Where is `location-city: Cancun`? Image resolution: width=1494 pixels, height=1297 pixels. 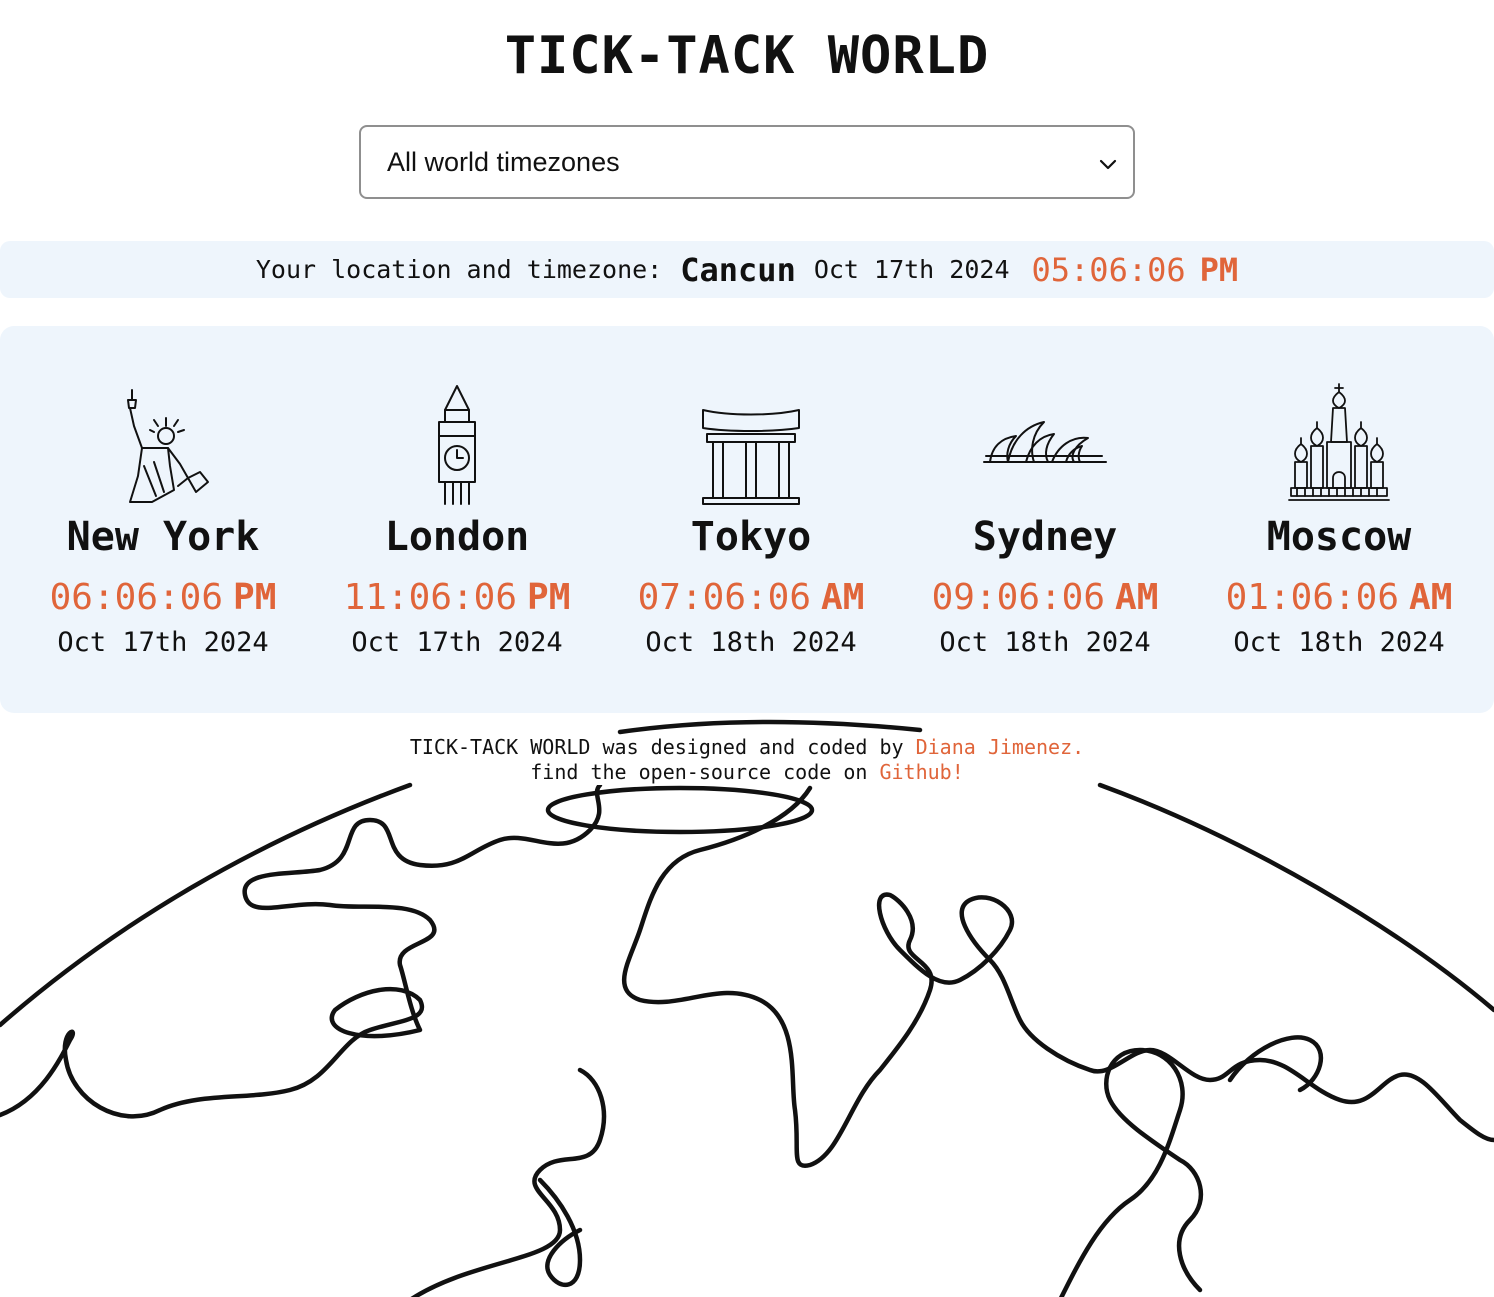
location-city: Cancun is located at coordinates (738, 269).